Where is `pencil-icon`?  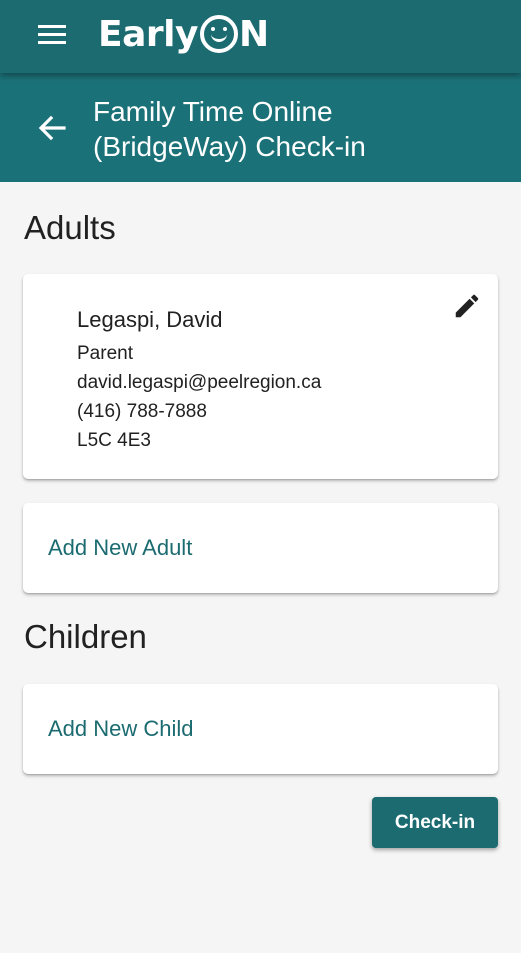
pencil-icon is located at coordinates (467, 306).